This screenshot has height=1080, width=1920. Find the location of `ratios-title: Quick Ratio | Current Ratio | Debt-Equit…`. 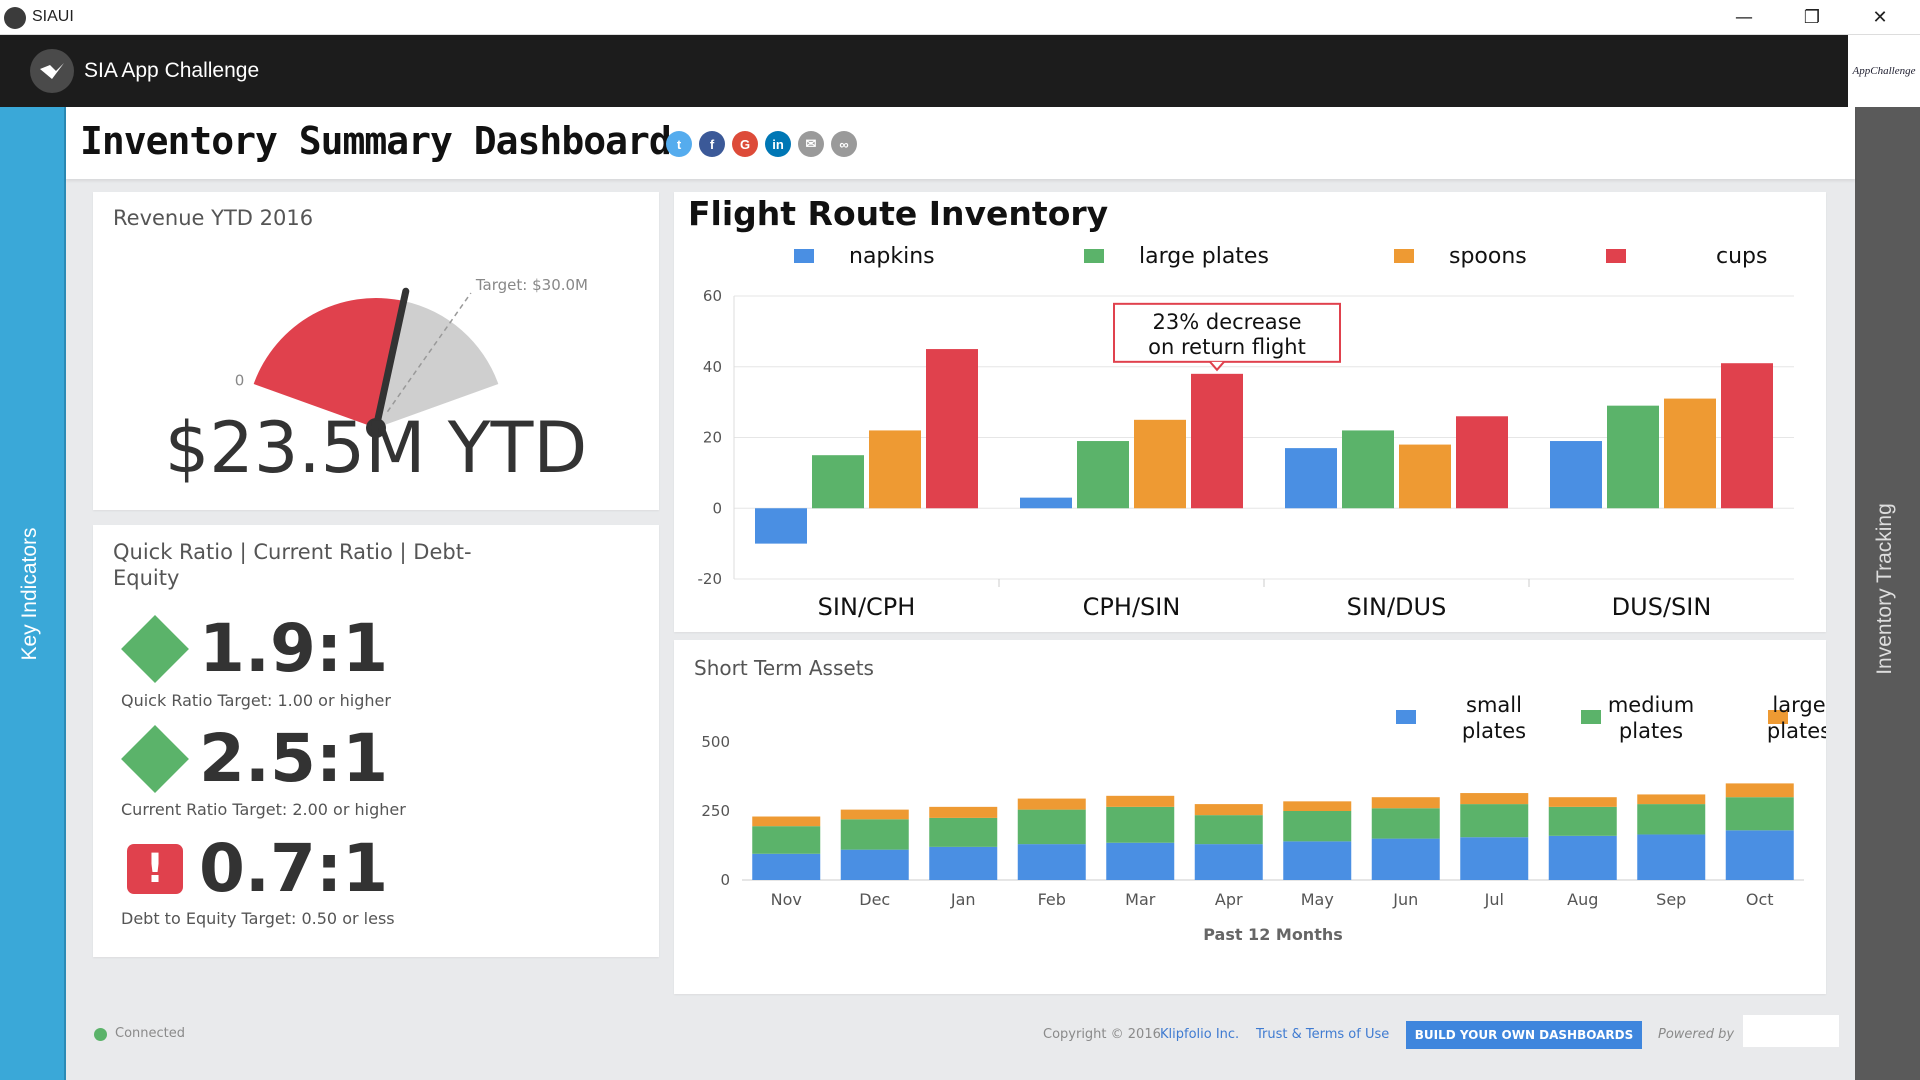

ratios-title: Quick Ratio | Current Ratio | Debt-Equit… is located at coordinates (292, 565).